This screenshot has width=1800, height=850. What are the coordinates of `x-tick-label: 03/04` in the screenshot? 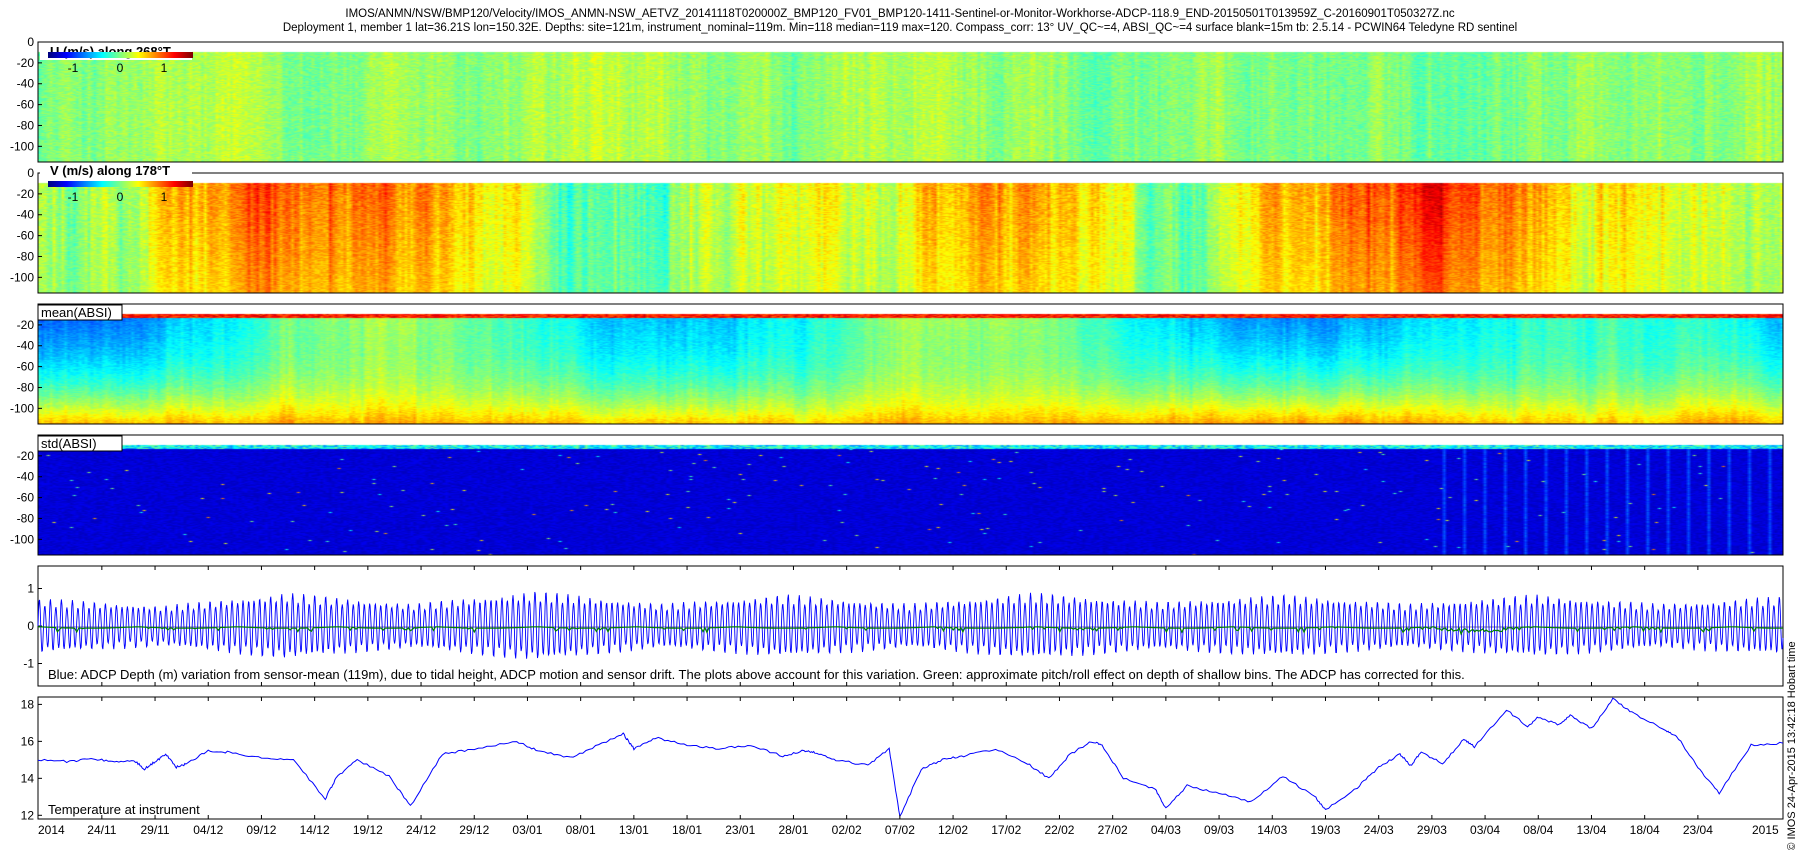 It's located at (1485, 830).